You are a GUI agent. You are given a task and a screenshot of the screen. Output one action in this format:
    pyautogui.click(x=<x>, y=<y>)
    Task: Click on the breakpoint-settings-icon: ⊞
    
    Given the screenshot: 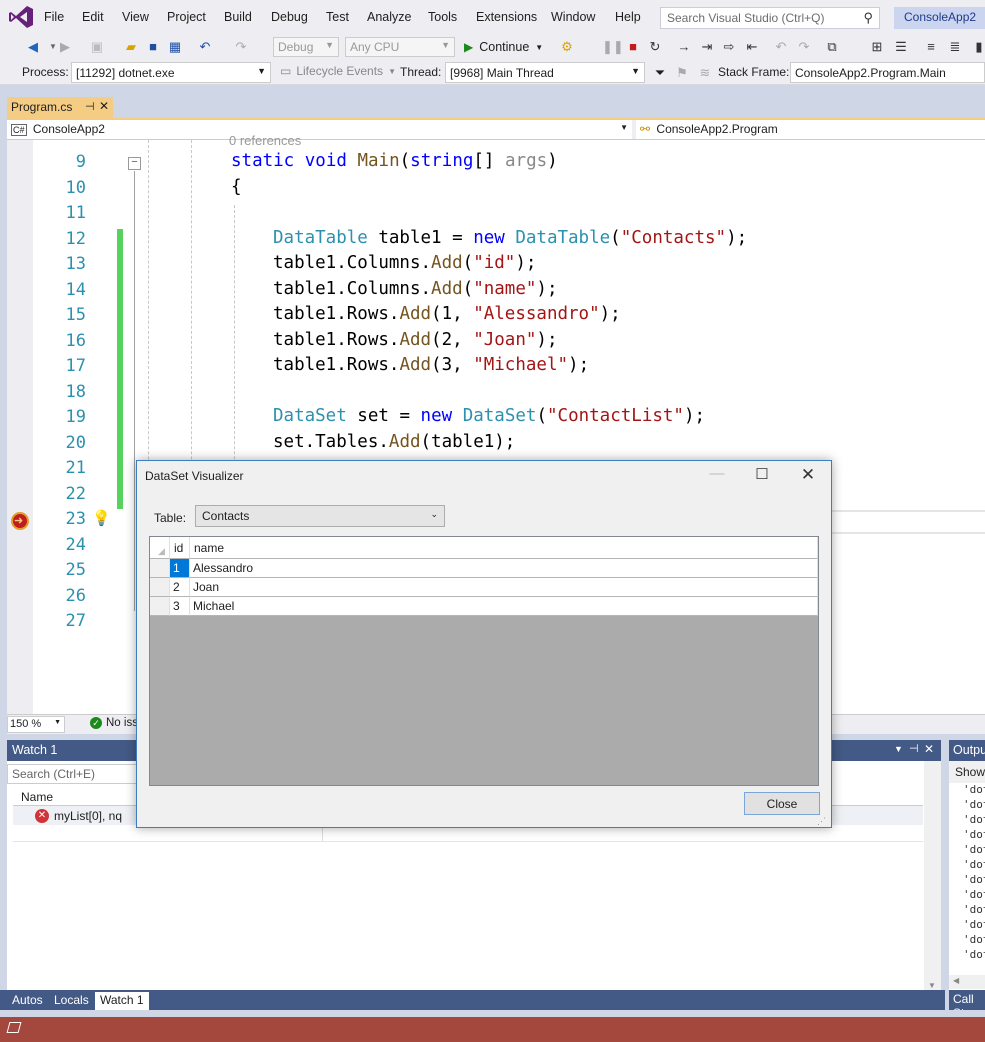 What is the action you would take?
    pyautogui.click(x=877, y=46)
    